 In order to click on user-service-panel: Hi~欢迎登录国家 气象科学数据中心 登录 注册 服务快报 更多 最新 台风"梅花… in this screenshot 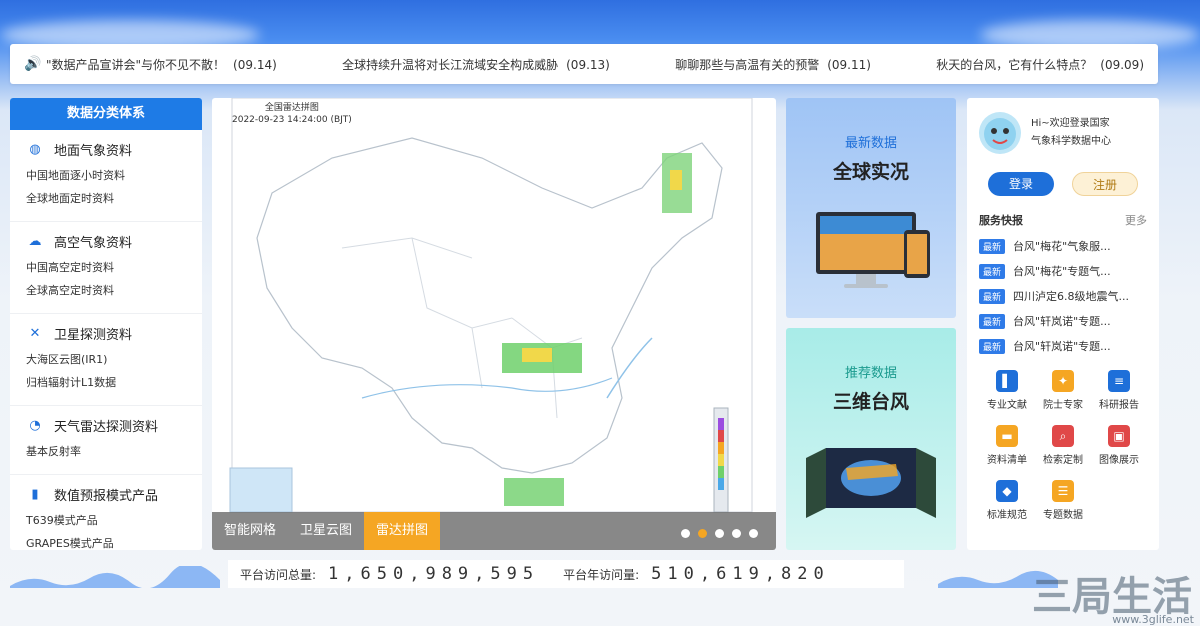, I will do `click(1063, 324)`.